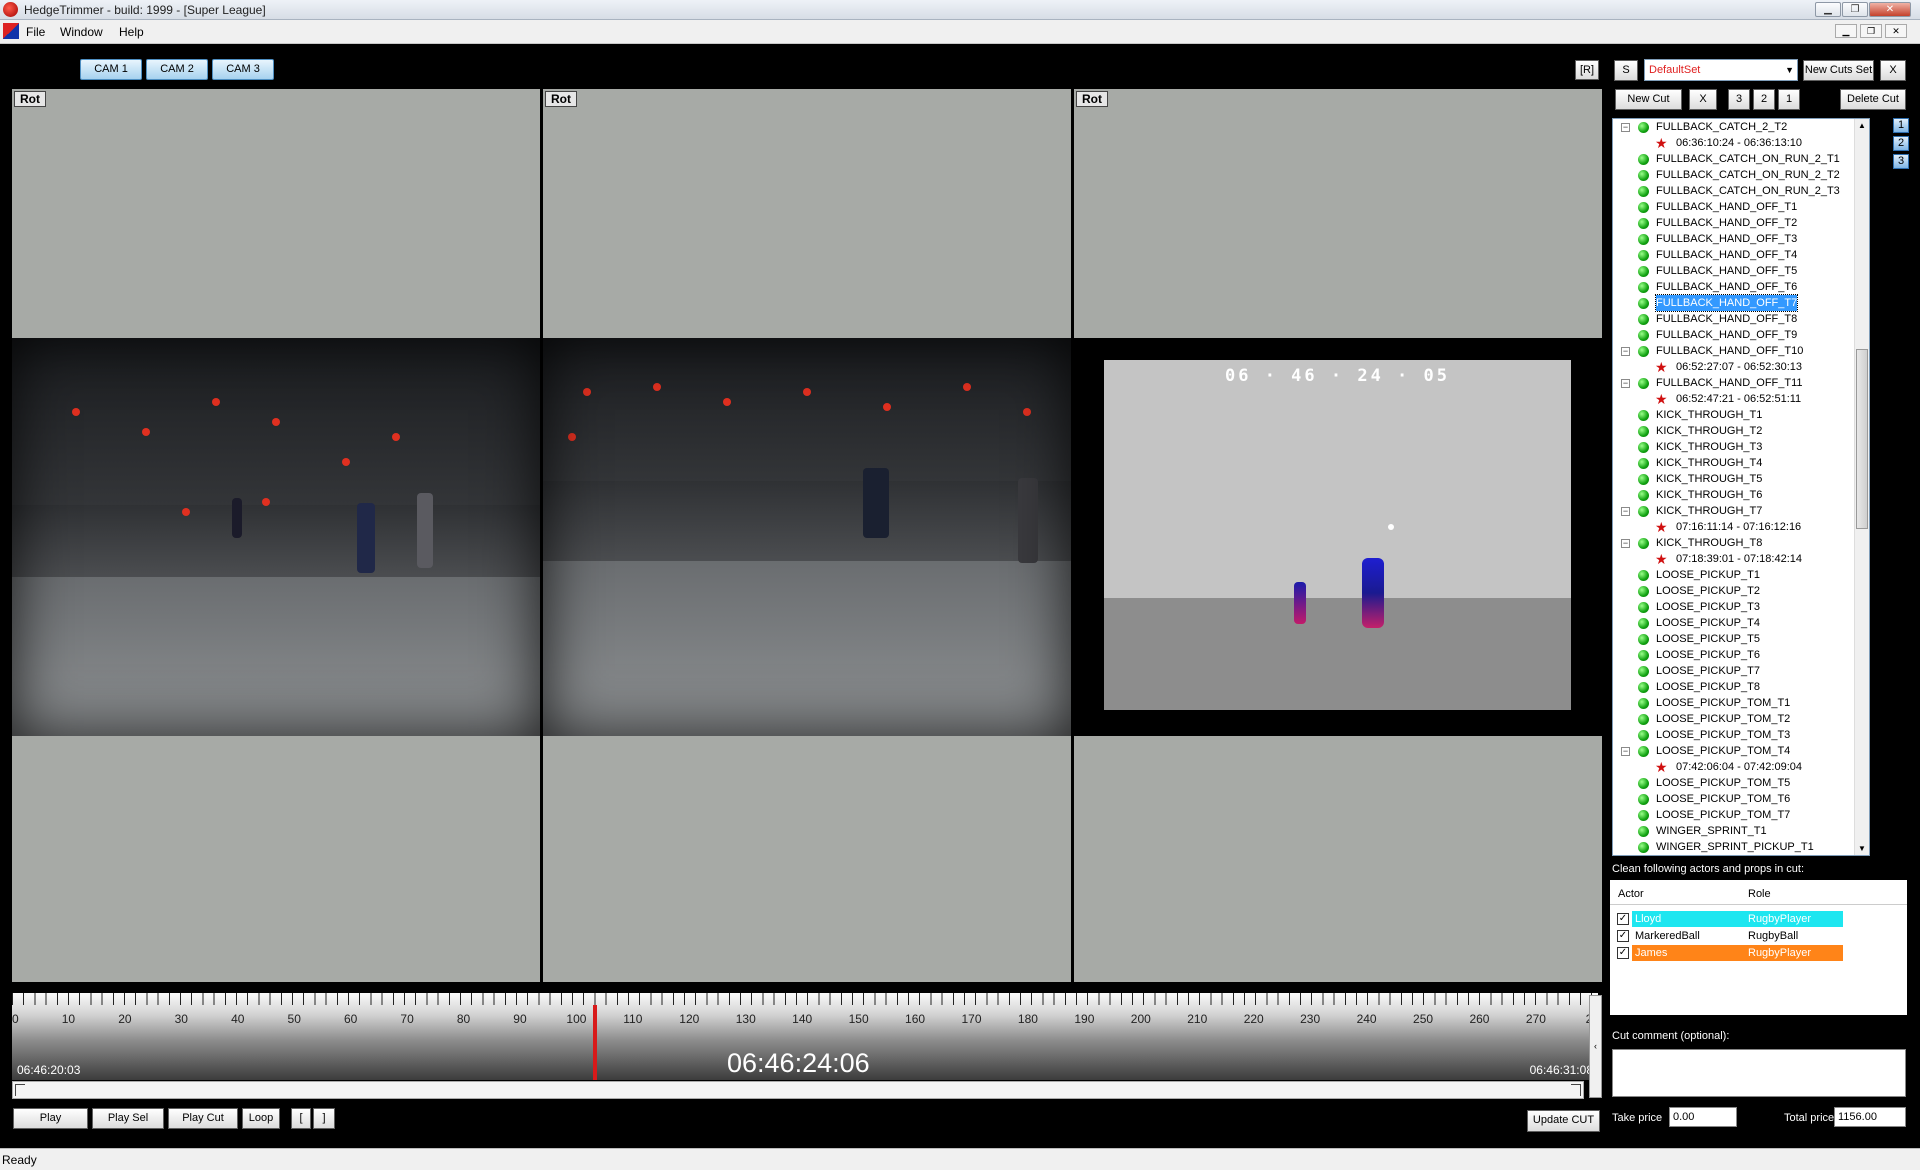 Image resolution: width=1920 pixels, height=1170 pixels. I want to click on actor-row: ✓ Lloyd RugbyPlayer, so click(1726, 919).